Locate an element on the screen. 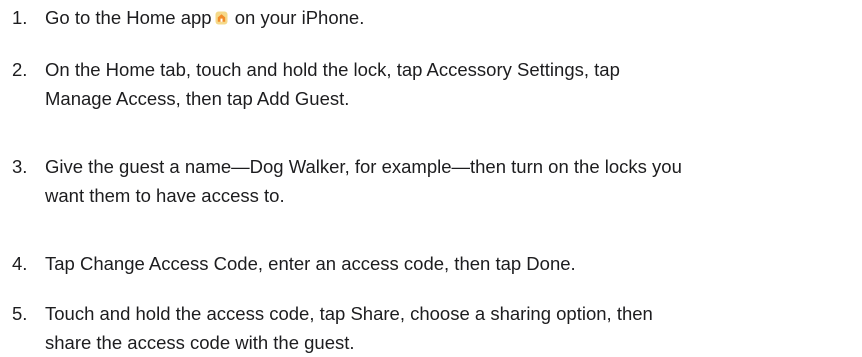  step-line: want them to have access to. is located at coordinates (165, 195).